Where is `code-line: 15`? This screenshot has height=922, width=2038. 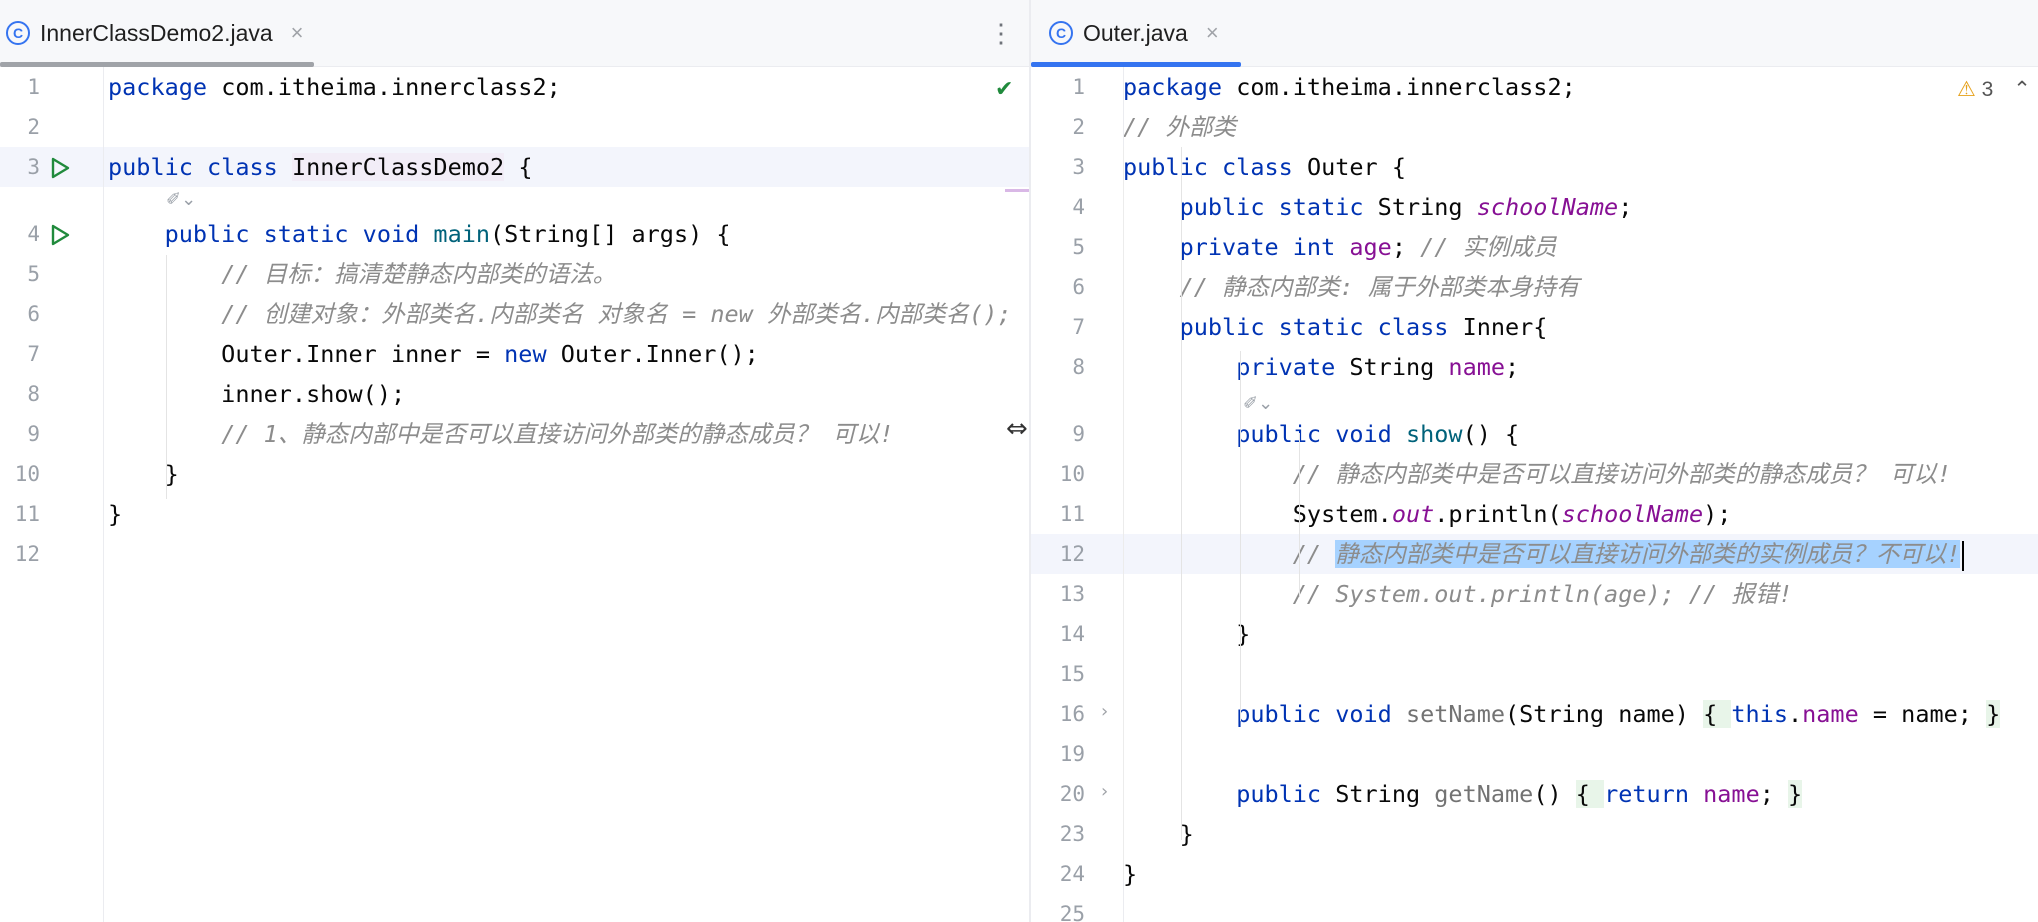 code-line: 15 is located at coordinates (1534, 674).